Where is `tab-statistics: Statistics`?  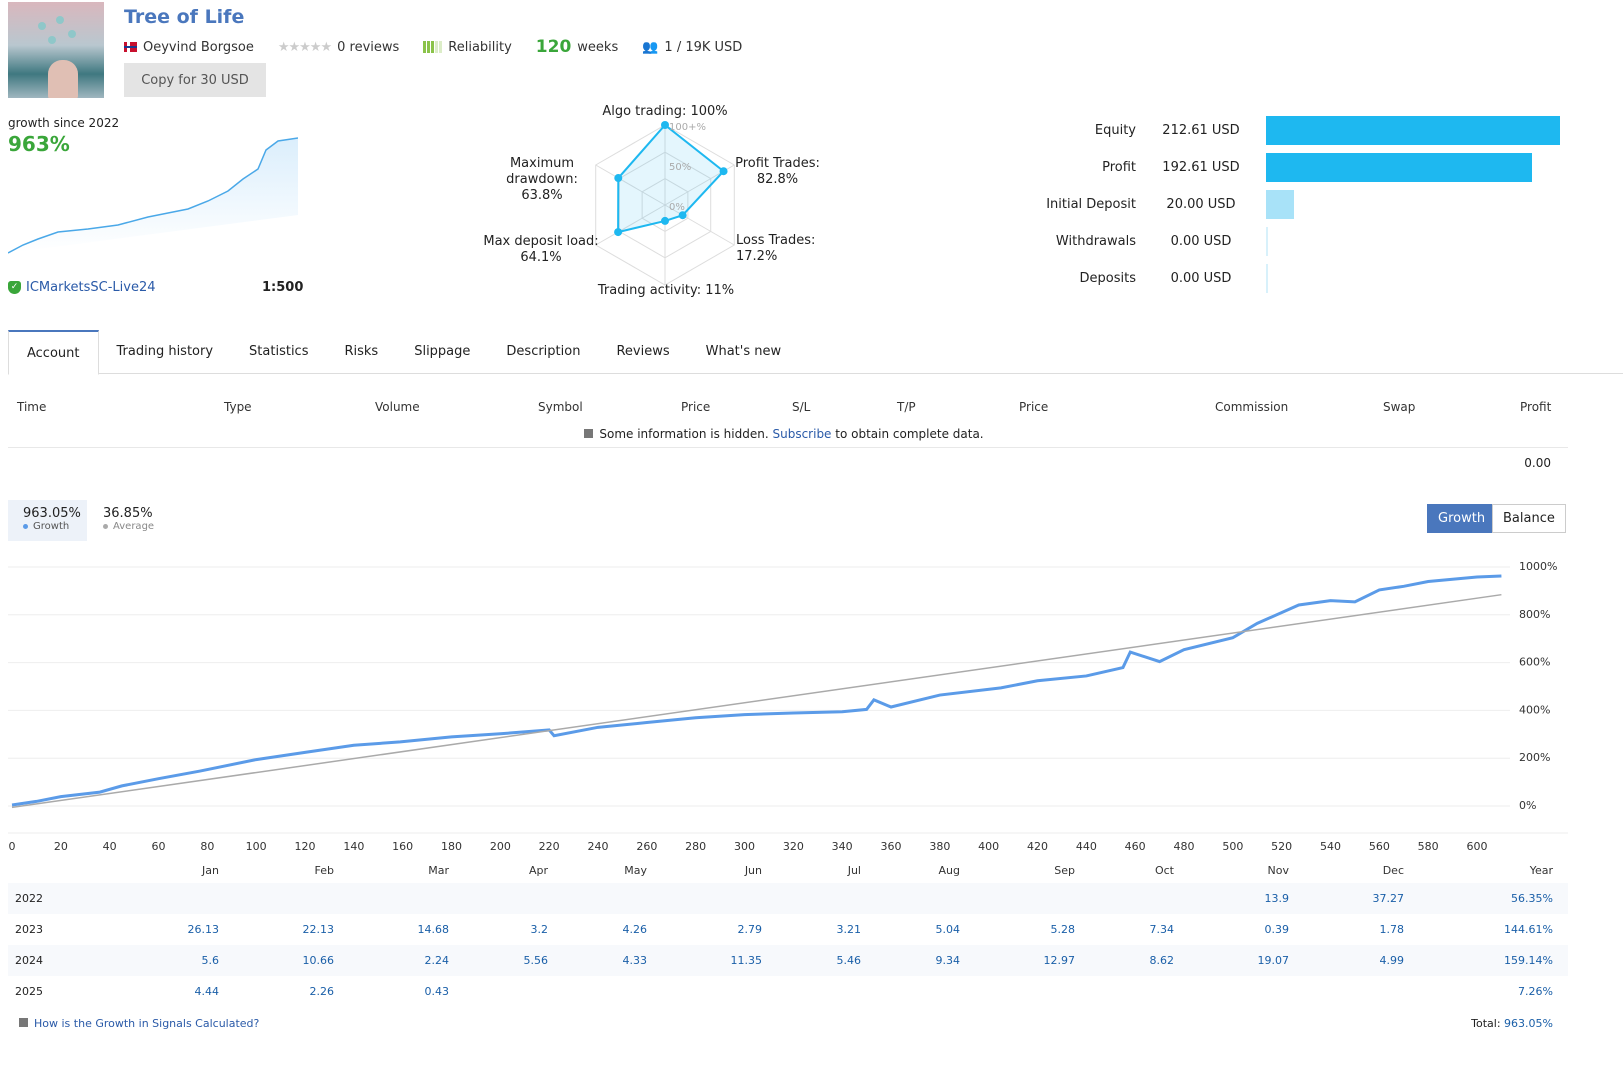 tab-statistics: Statistics is located at coordinates (278, 351).